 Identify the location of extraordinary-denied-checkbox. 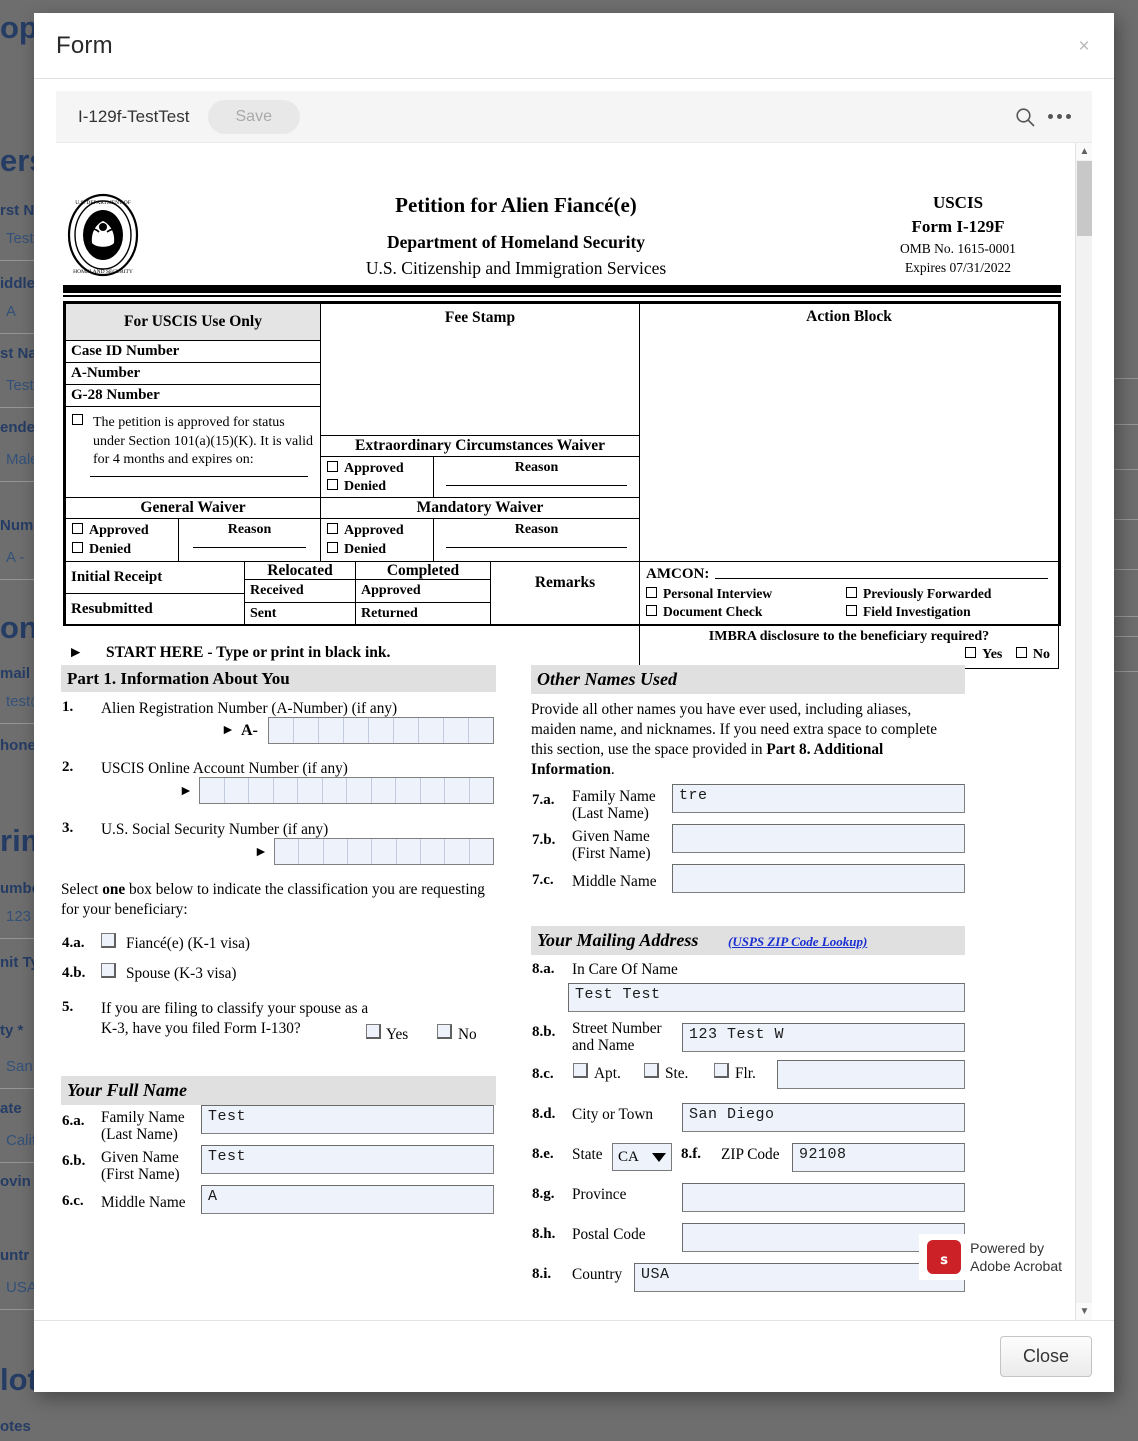
(332, 484).